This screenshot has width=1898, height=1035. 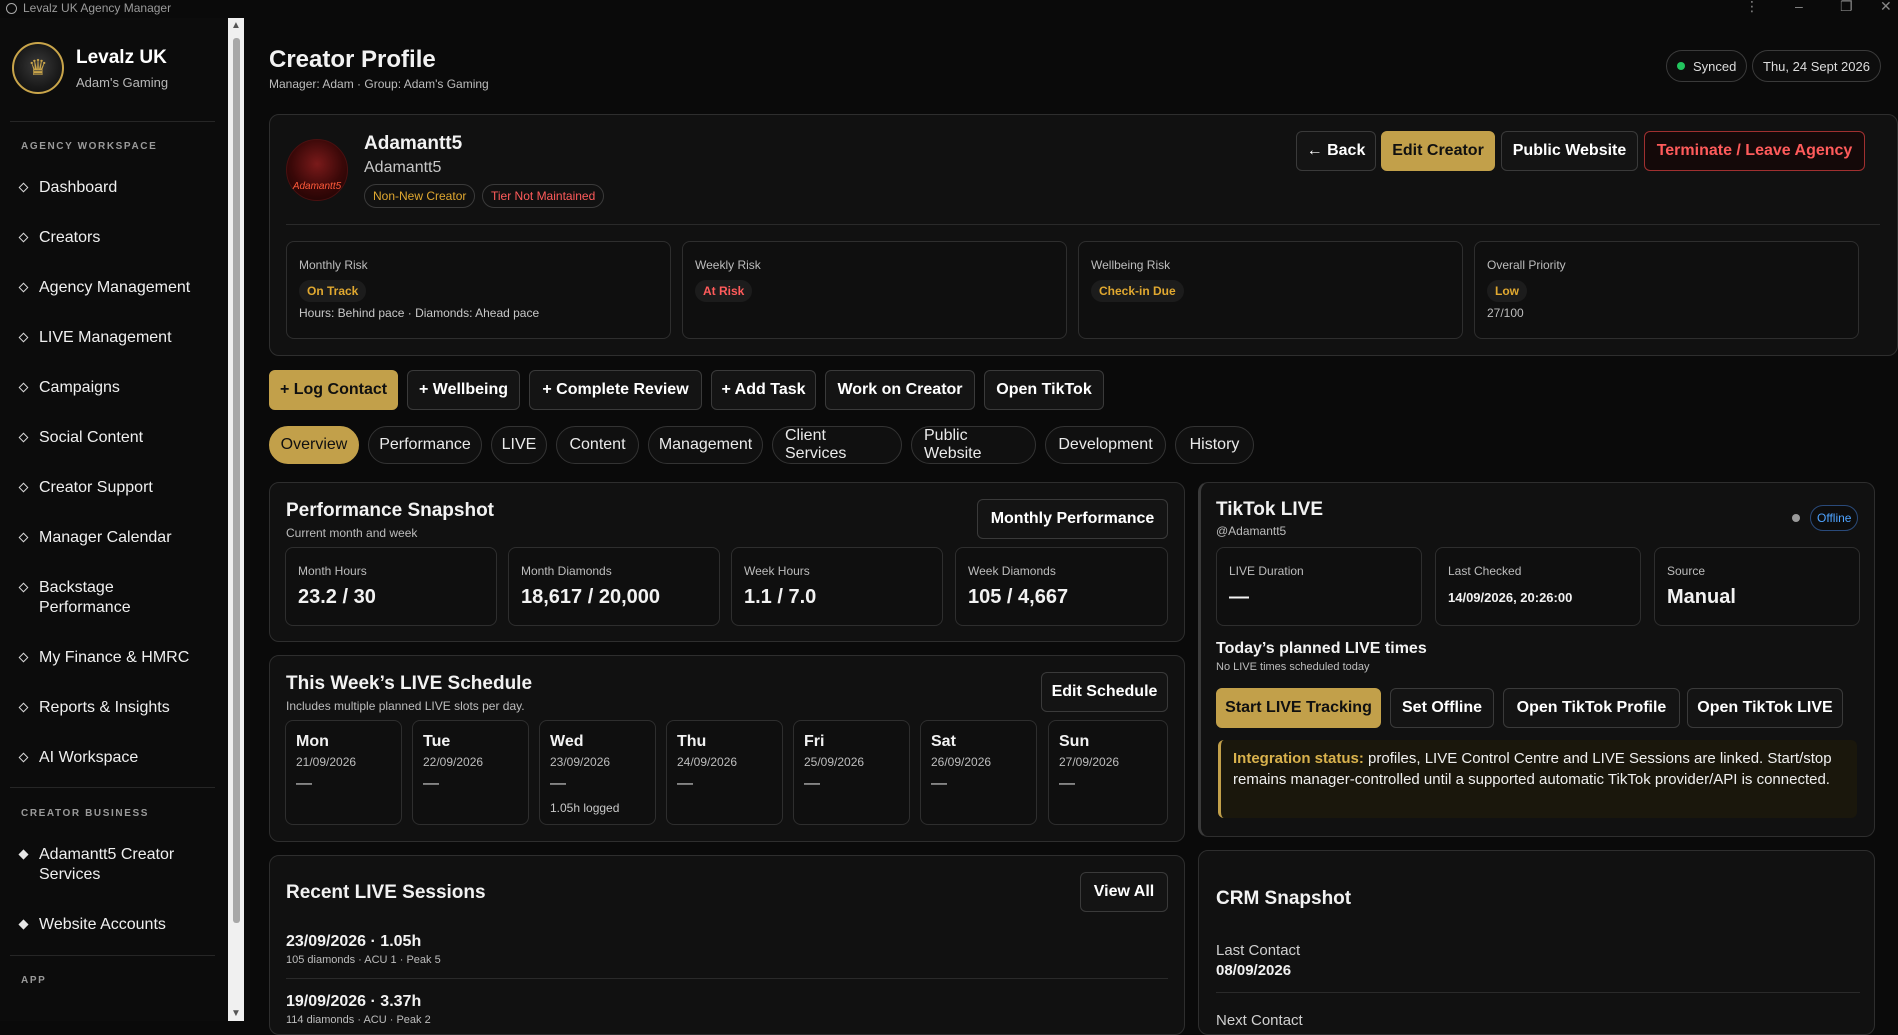 I want to click on minimize-icon: –, so click(x=1799, y=7).